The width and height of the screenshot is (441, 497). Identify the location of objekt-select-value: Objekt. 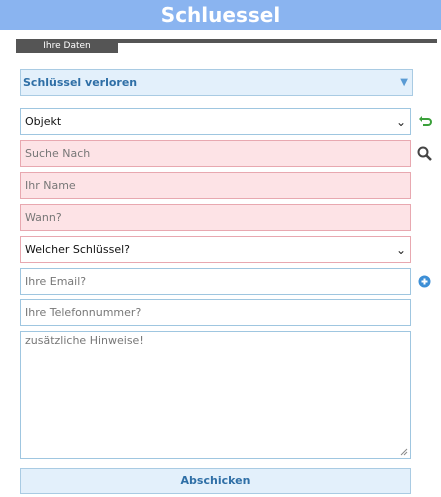
(43, 121).